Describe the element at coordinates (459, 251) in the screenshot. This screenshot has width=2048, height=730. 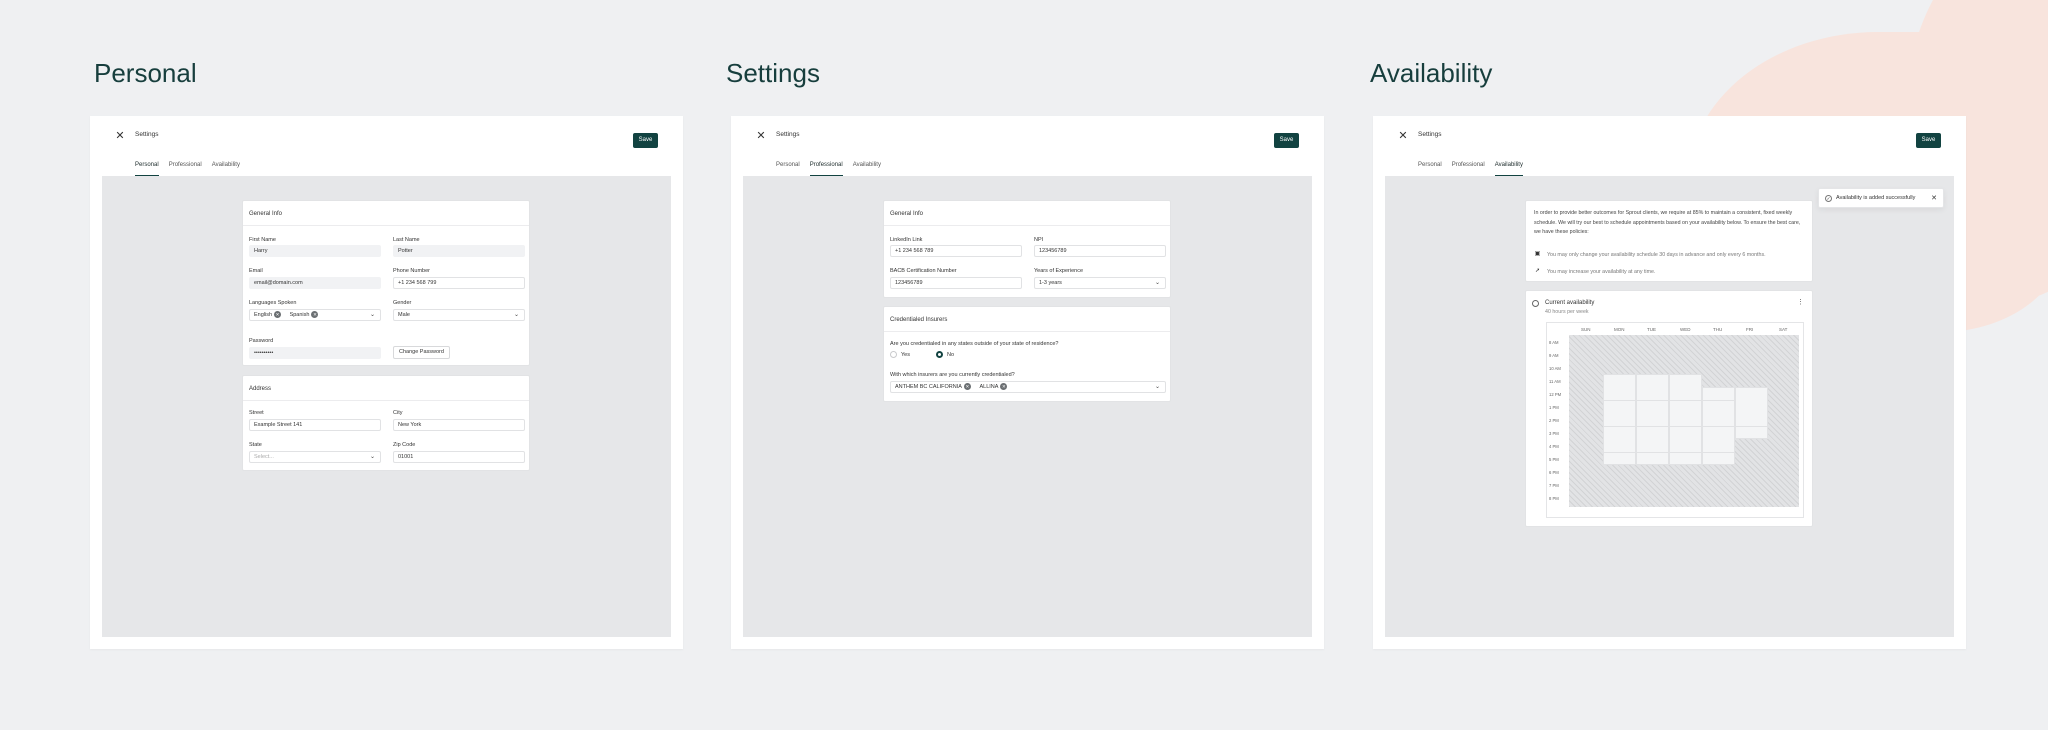
I see `last-name-field: Potter` at that location.